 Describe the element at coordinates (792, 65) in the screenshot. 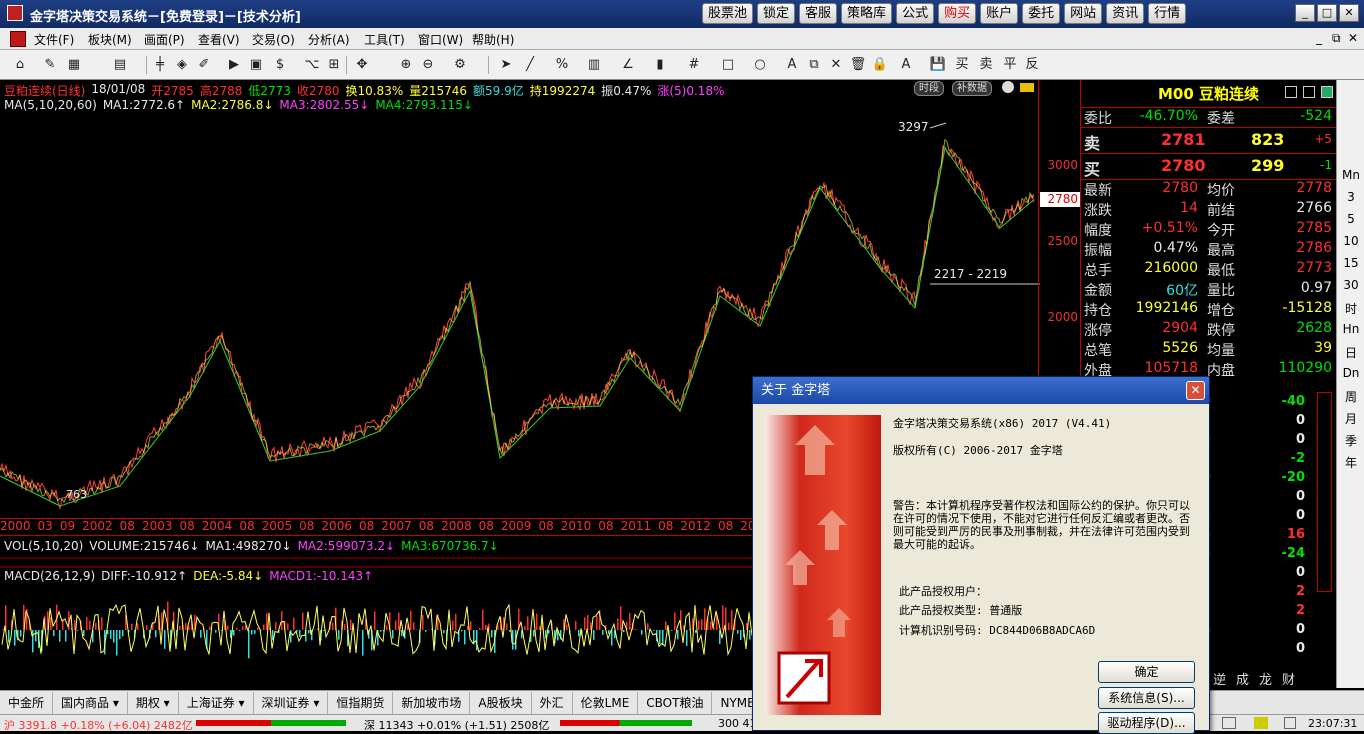

I see `text-icon: A` at that location.